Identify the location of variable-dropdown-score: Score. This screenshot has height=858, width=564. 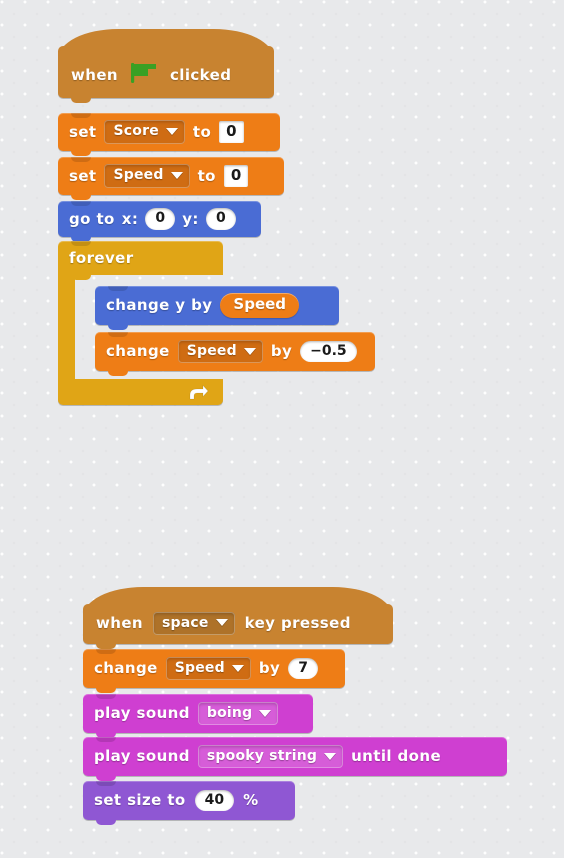
(144, 132).